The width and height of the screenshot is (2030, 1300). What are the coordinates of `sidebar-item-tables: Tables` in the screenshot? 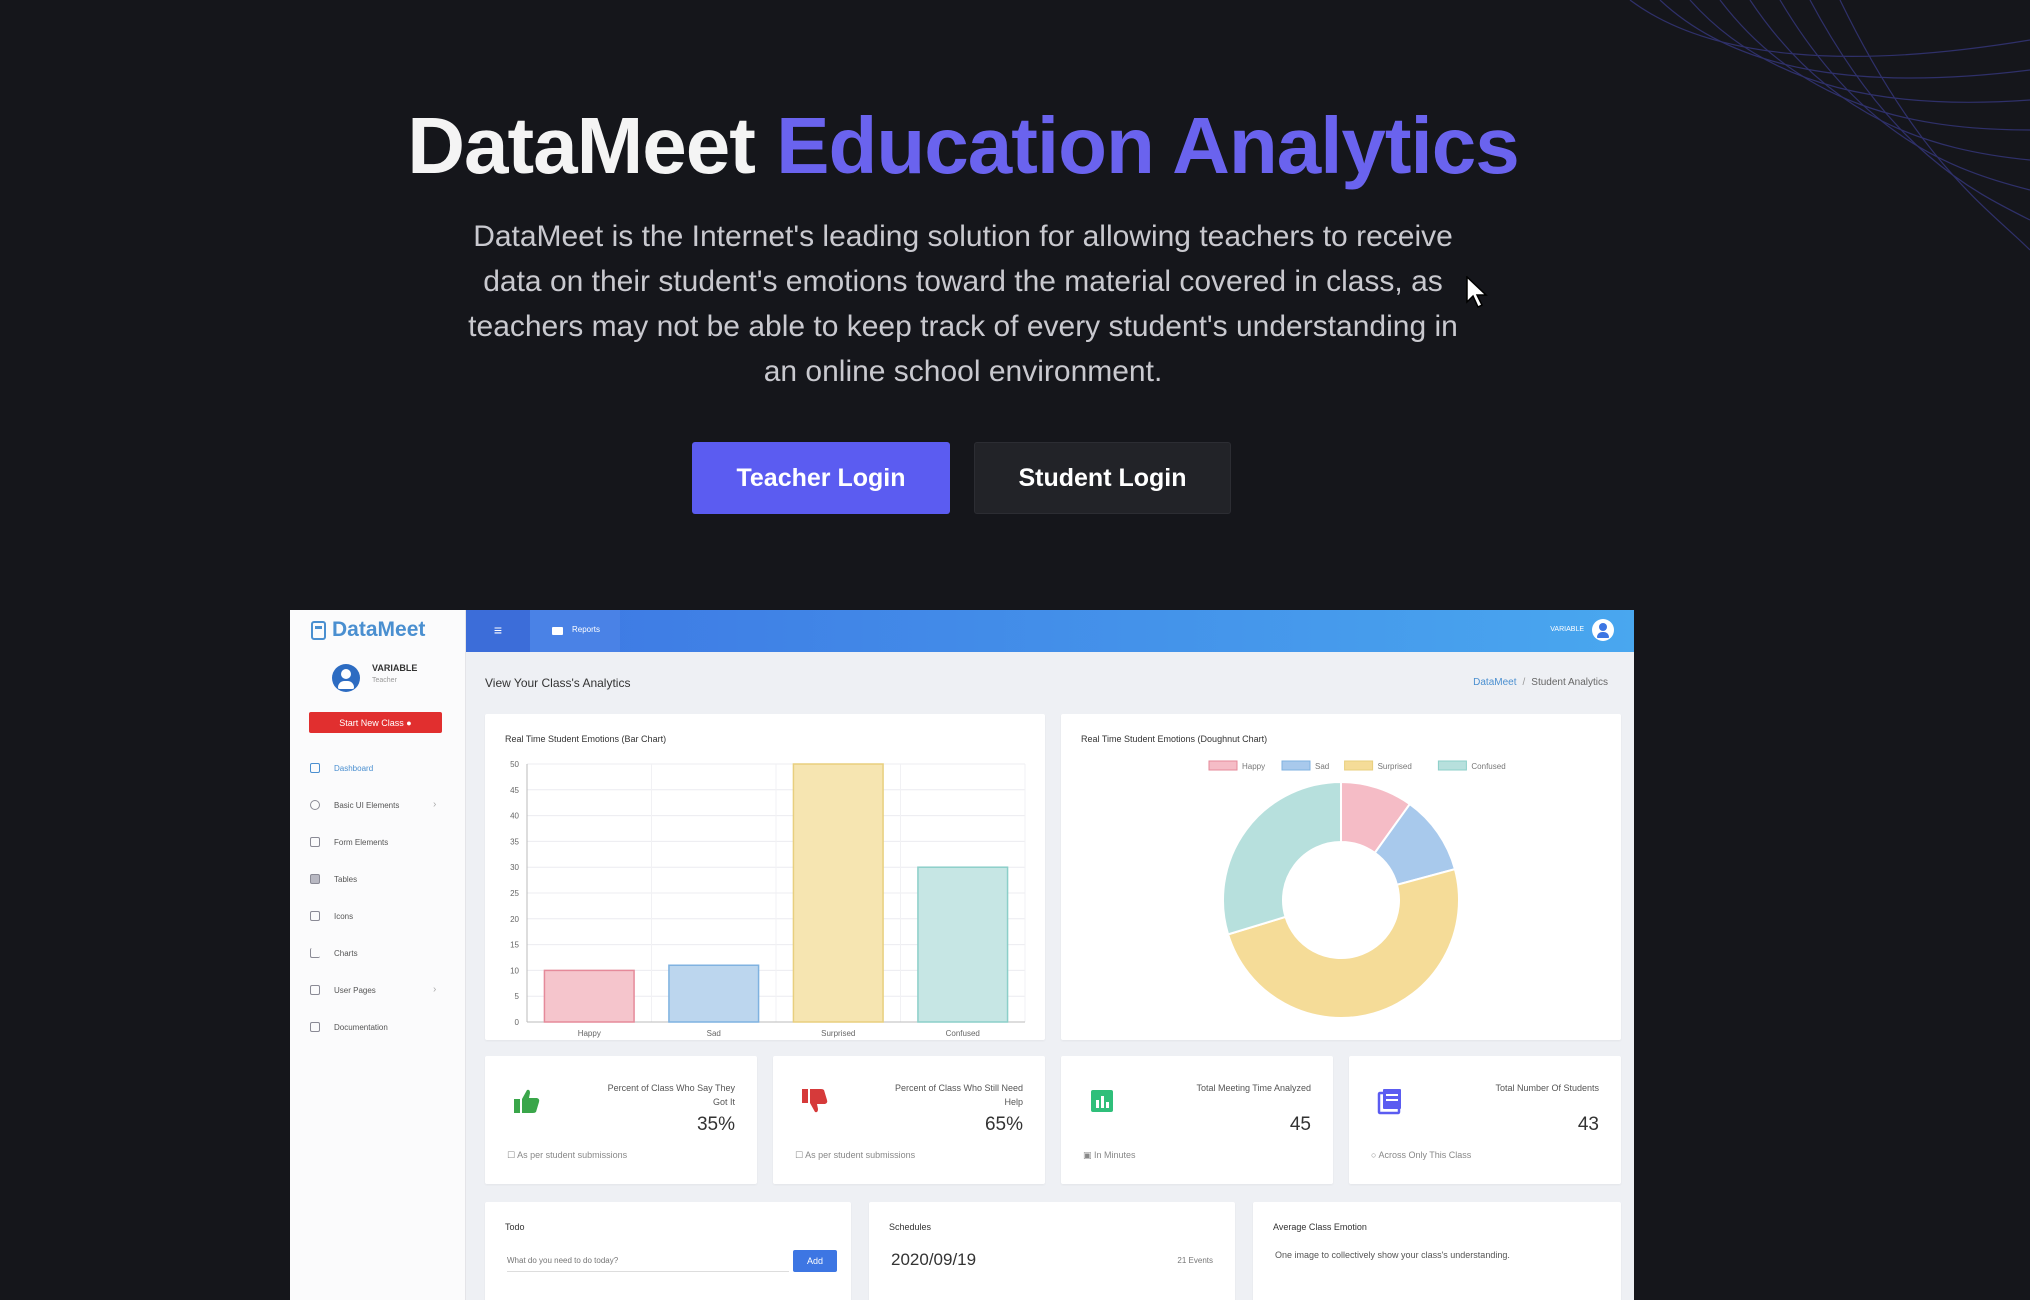 It's located at (378, 879).